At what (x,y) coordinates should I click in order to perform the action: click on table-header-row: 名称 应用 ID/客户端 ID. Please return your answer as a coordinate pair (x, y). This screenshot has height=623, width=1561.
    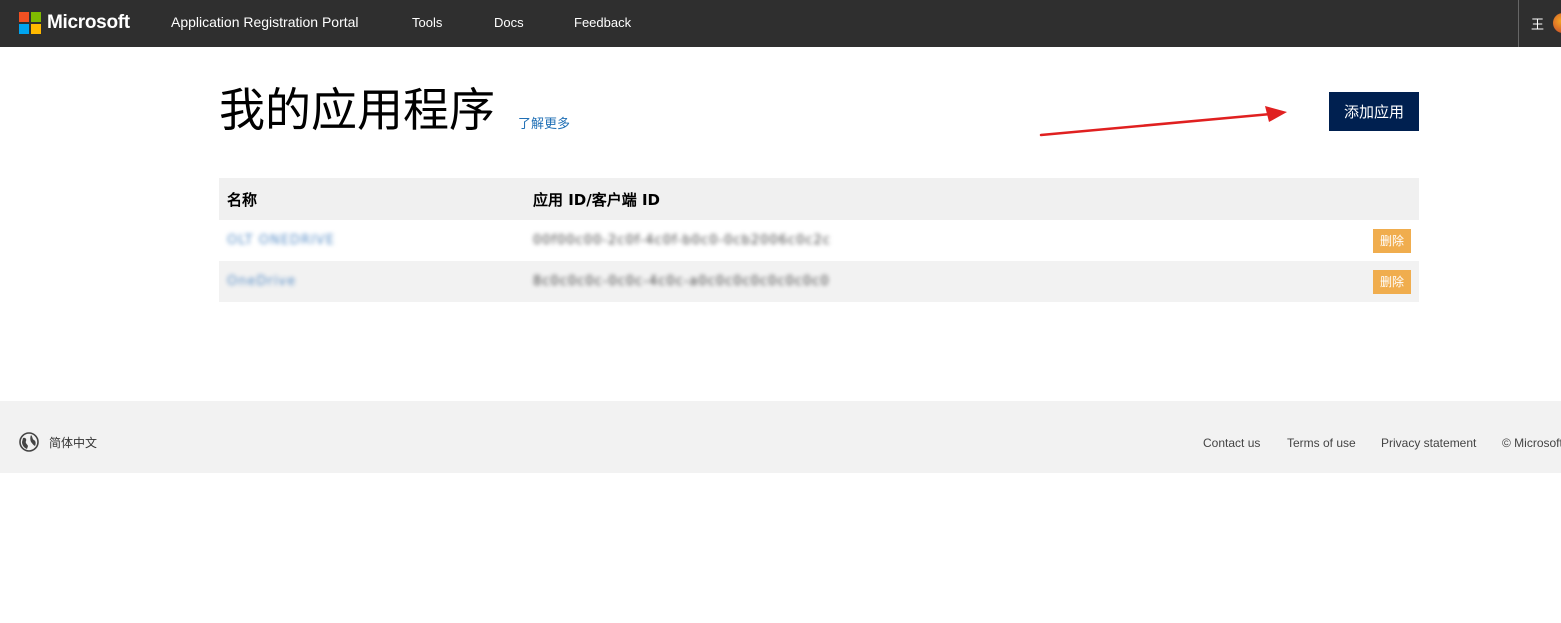
    Looking at the image, I should click on (819, 199).